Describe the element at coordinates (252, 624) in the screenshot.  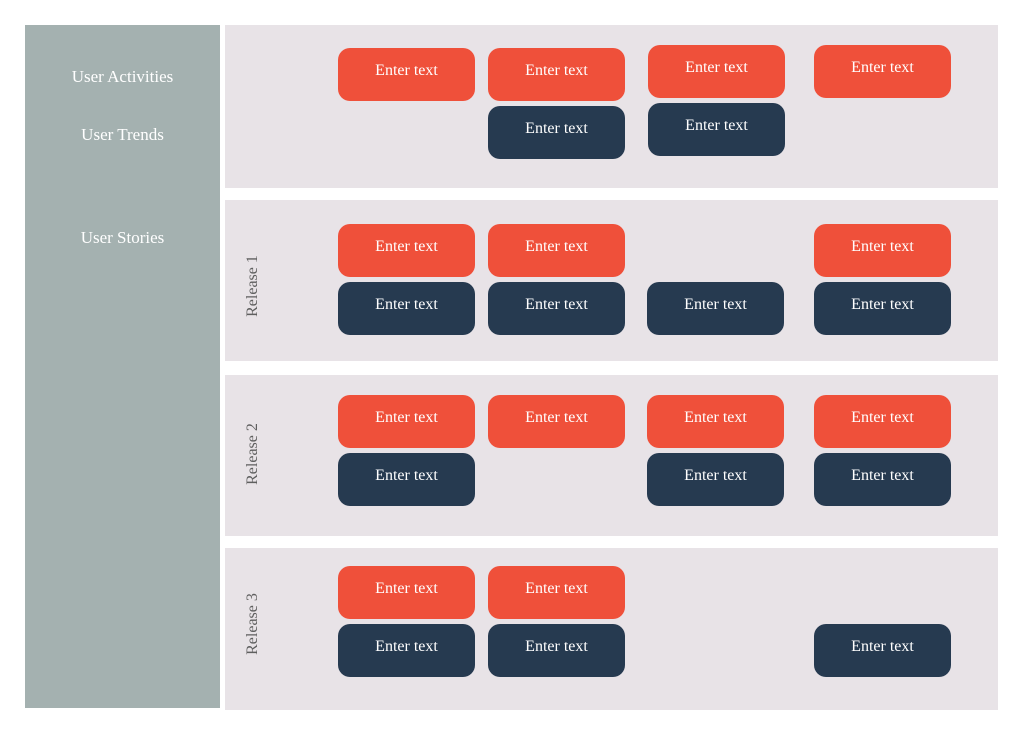
I see `release-label: Release 3` at that location.